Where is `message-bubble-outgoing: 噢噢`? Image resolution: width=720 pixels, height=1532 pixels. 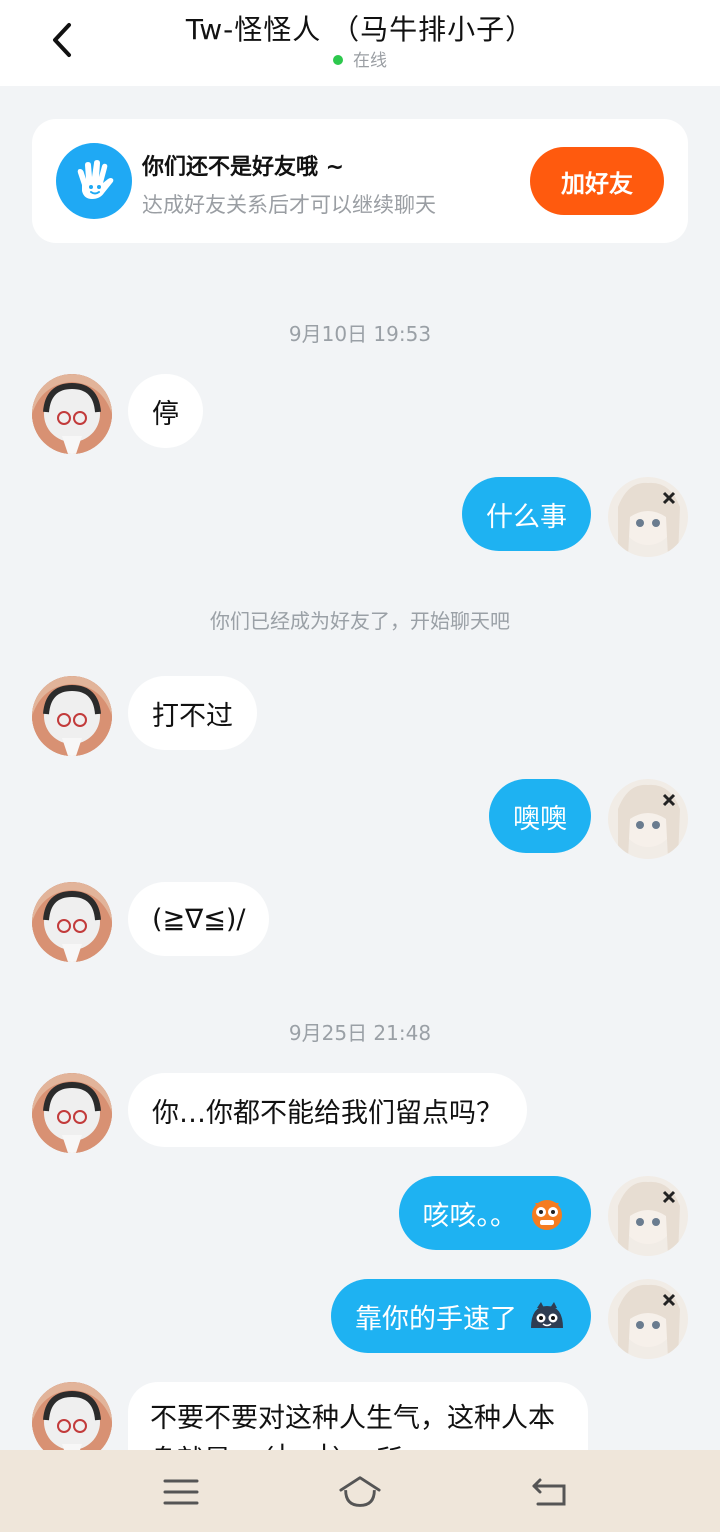
message-bubble-outgoing: 噢噢 is located at coordinates (540, 816).